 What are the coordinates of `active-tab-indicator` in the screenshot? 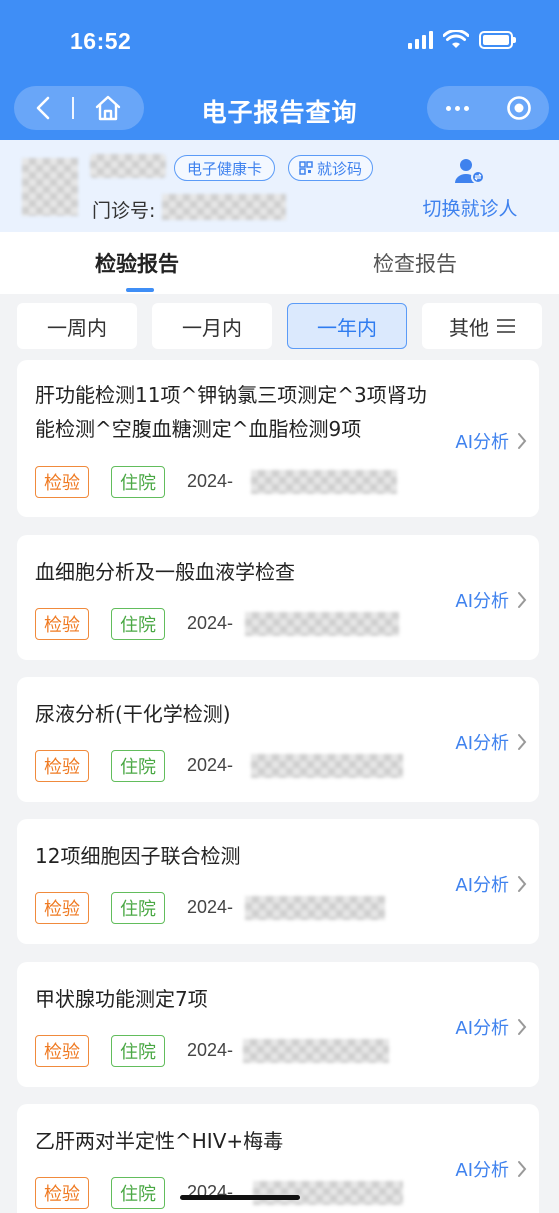 It's located at (140, 290).